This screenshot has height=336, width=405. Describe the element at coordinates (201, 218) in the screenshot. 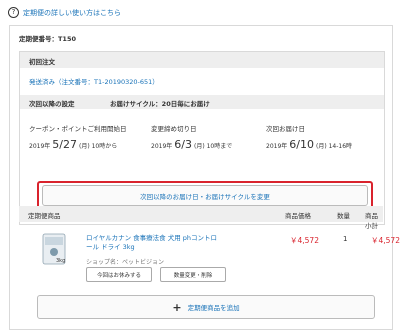

I see `products-header: 定期便商品 商品価格 数量 商品小計` at that location.